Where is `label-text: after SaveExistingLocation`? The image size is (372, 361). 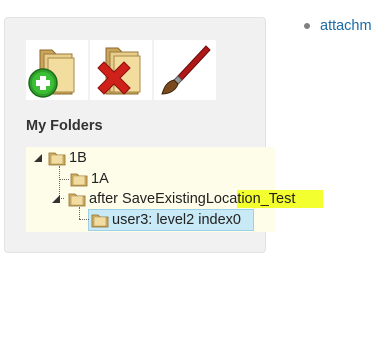 label-text: after SaveExistingLocation is located at coordinates (175, 199).